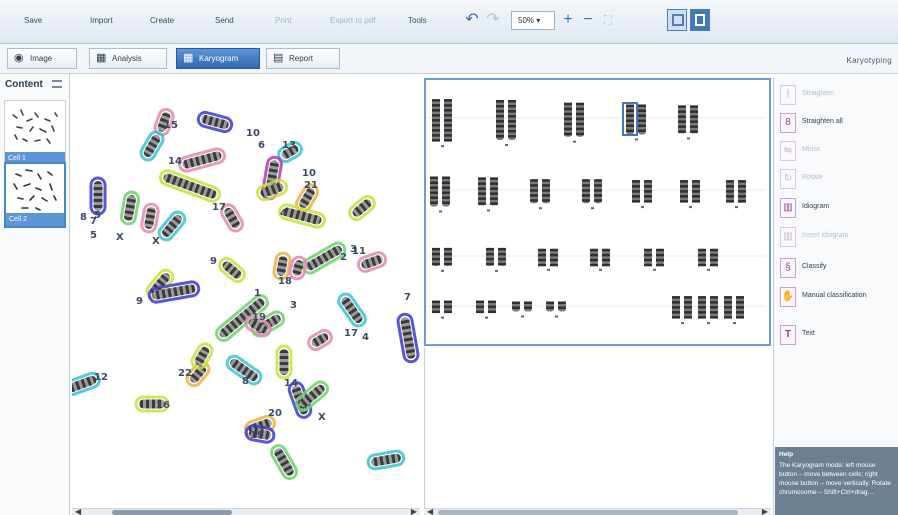  What do you see at coordinates (837, 95) in the screenshot?
I see `tool-straighten: ⌇ Straighten` at bounding box center [837, 95].